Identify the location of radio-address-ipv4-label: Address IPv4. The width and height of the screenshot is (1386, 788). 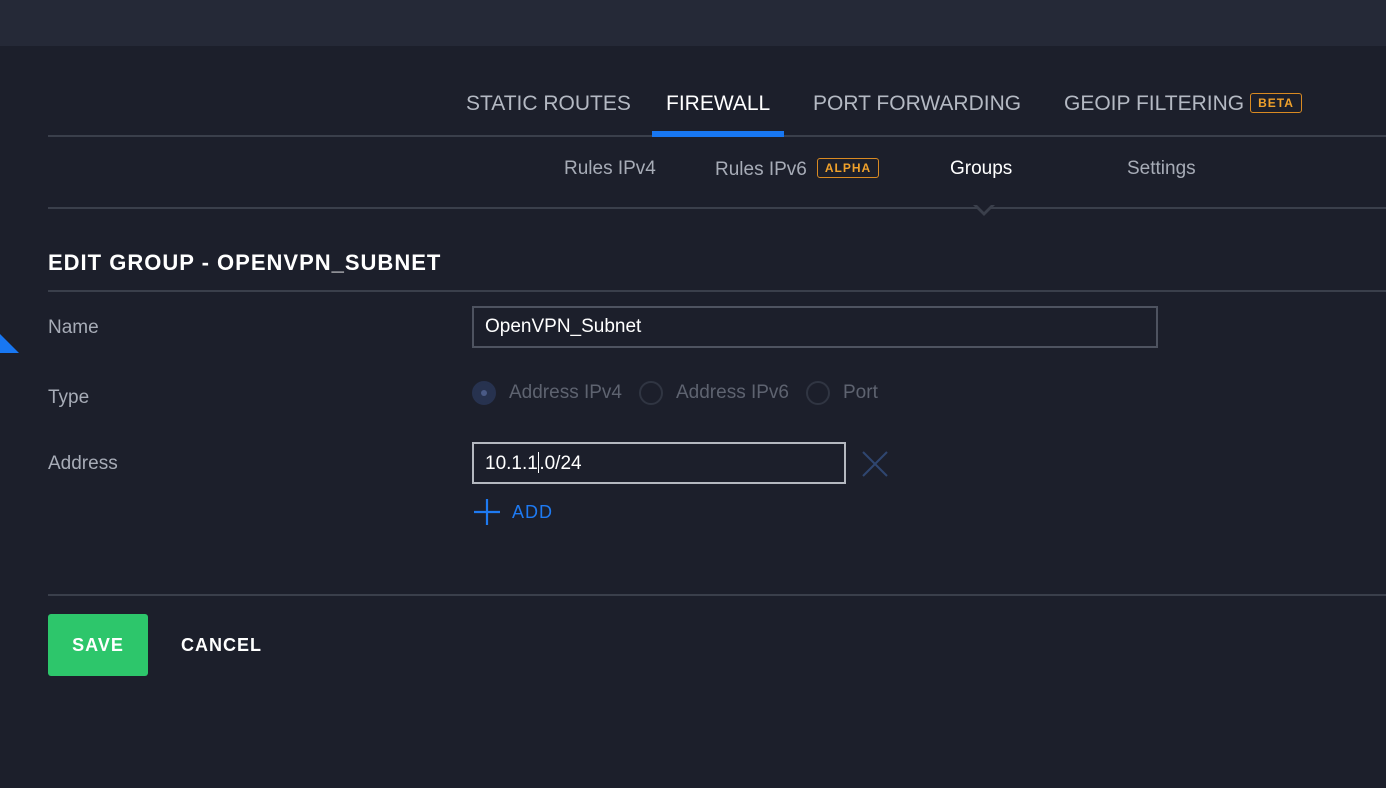
(565, 392).